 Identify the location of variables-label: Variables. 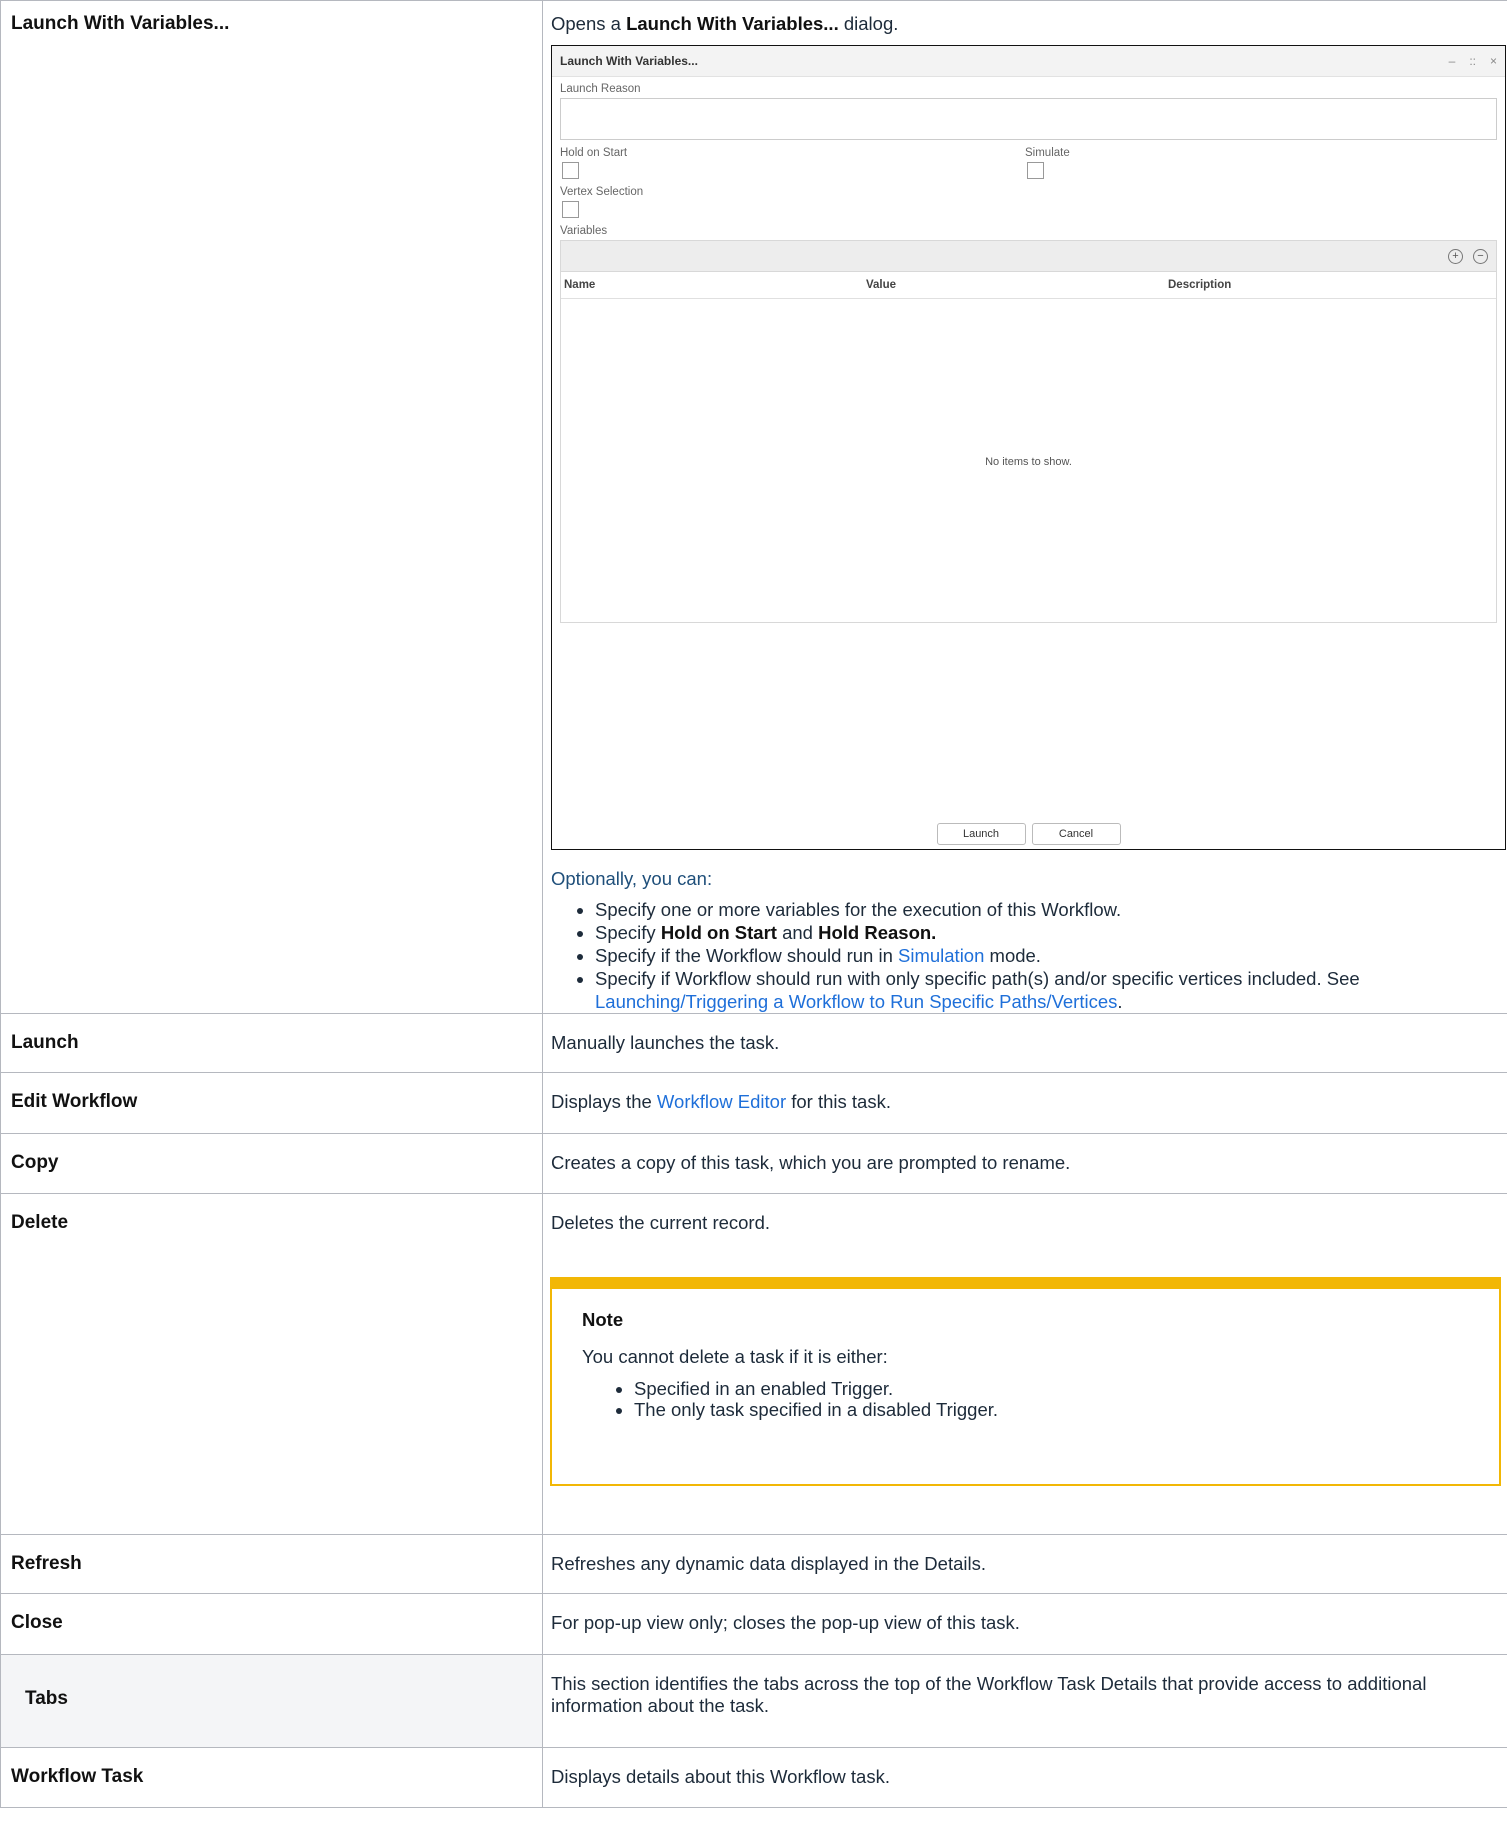
(584, 231).